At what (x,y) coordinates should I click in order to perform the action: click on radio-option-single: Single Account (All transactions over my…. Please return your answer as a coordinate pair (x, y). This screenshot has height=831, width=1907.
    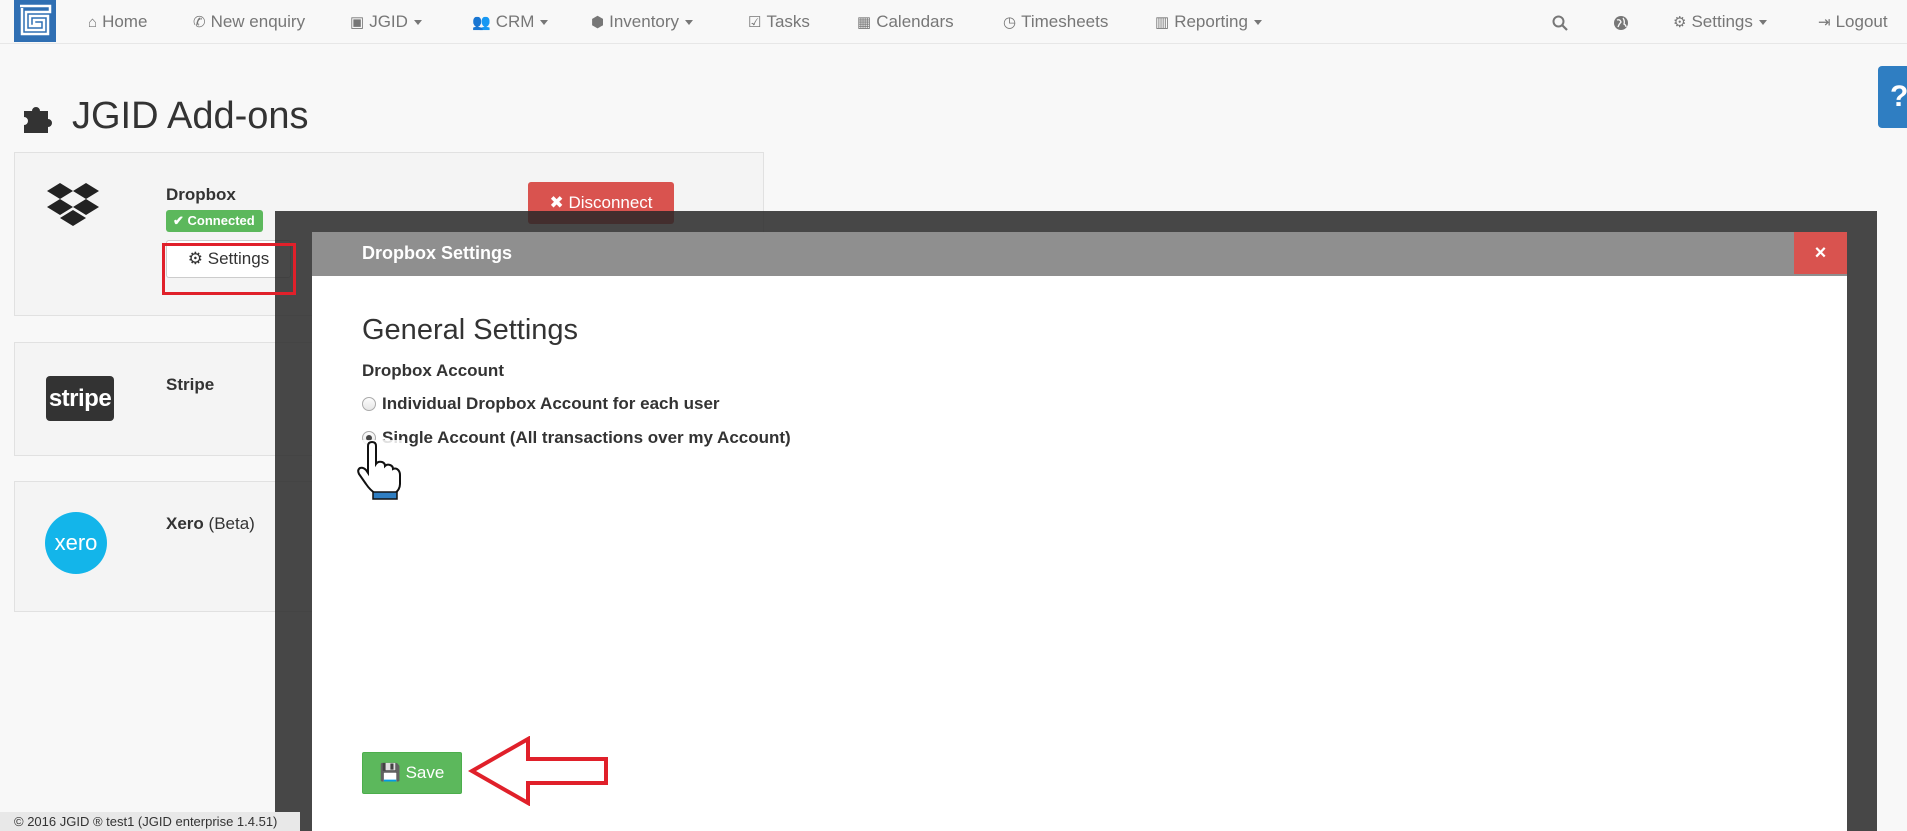
    Looking at the image, I should click on (576, 438).